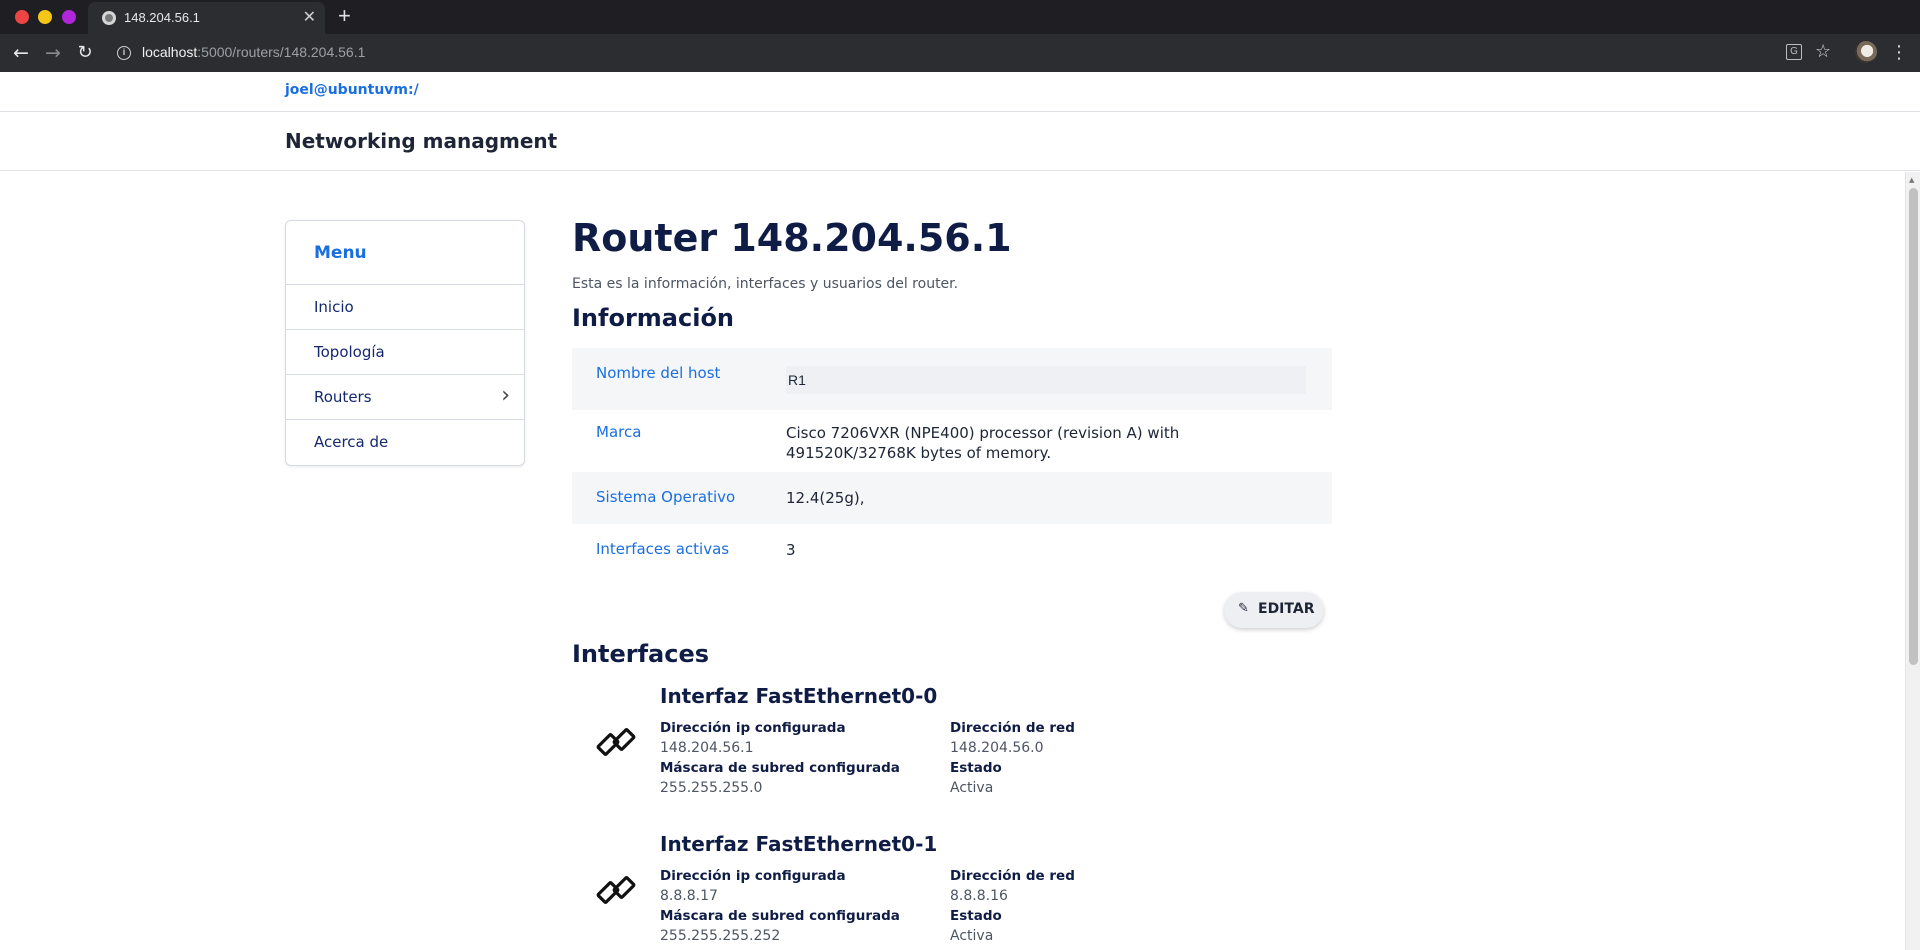  Describe the element at coordinates (21, 53) in the screenshot. I see `back-arrow-icon: ←` at that location.